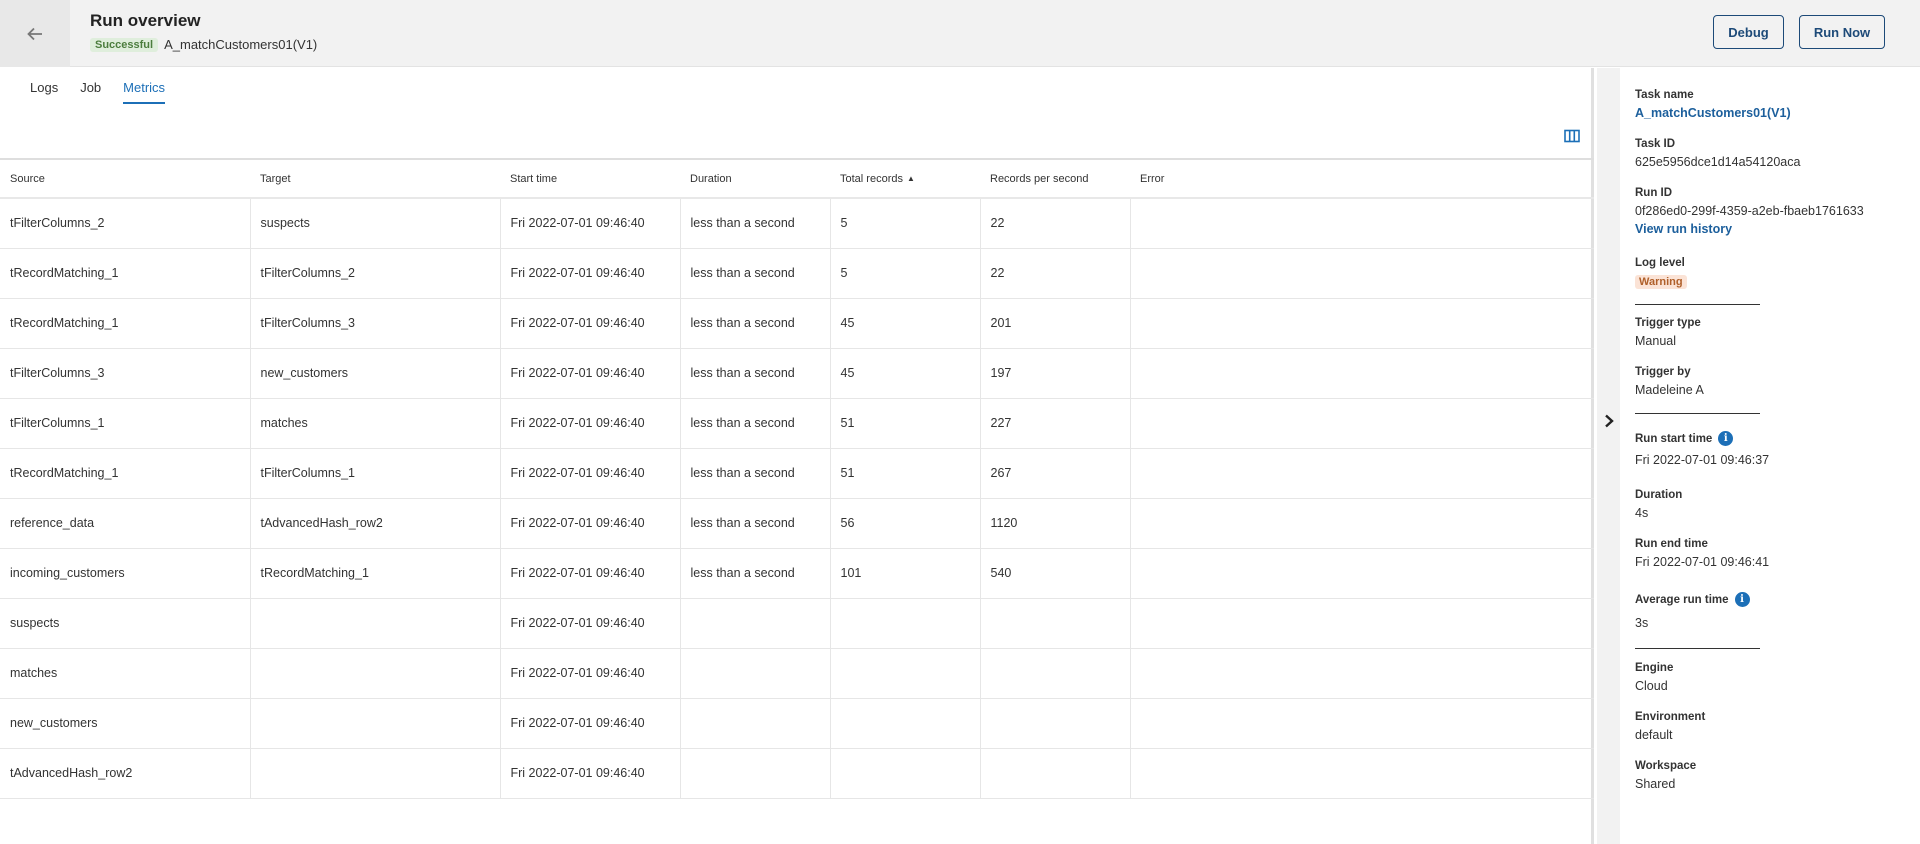  What do you see at coordinates (1608, 456) in the screenshot?
I see `side-panel-toggle-strip` at bounding box center [1608, 456].